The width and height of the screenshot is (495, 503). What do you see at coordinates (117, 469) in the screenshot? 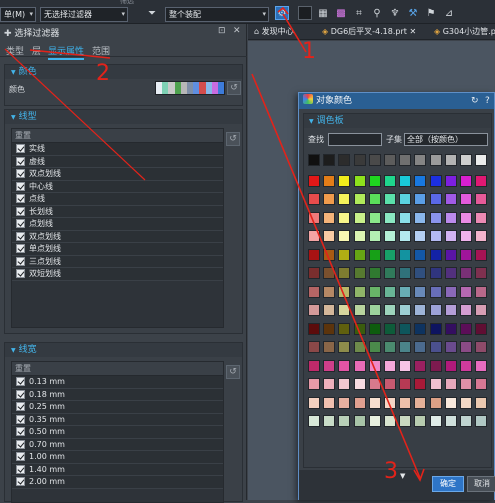
I see `list-item: 1.40 mm` at bounding box center [117, 469].